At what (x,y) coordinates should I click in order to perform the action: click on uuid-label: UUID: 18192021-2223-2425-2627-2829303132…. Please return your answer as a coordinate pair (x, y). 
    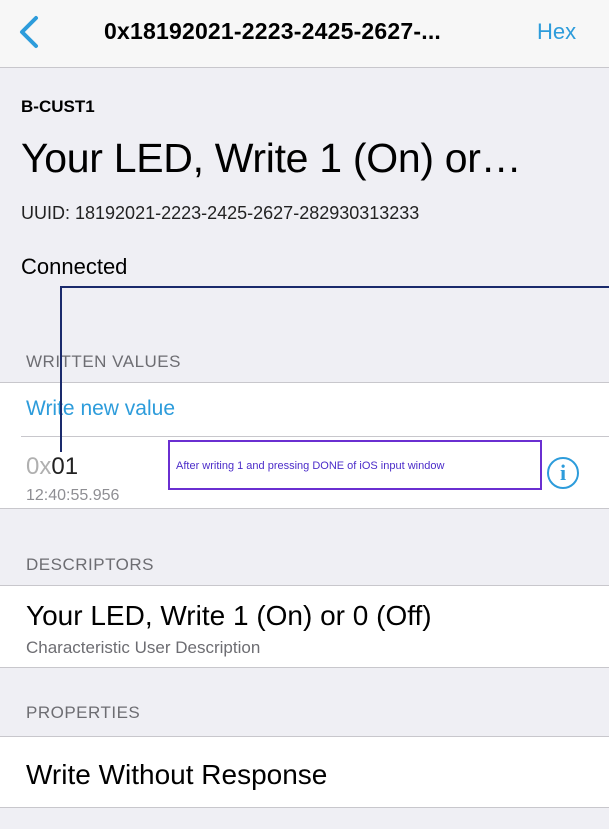
    Looking at the image, I should click on (220, 213).